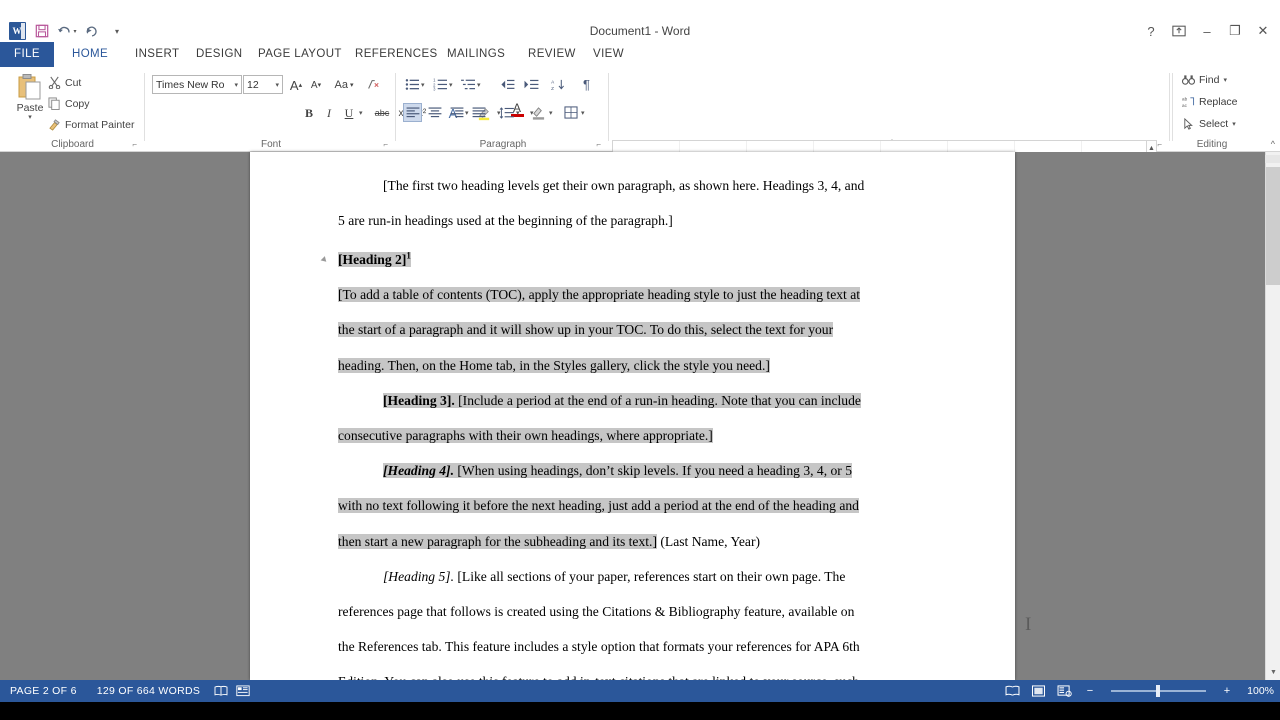 This screenshot has height=720, width=1280. I want to click on tab-page-layout: PAGE LAYOUT, so click(300, 54).